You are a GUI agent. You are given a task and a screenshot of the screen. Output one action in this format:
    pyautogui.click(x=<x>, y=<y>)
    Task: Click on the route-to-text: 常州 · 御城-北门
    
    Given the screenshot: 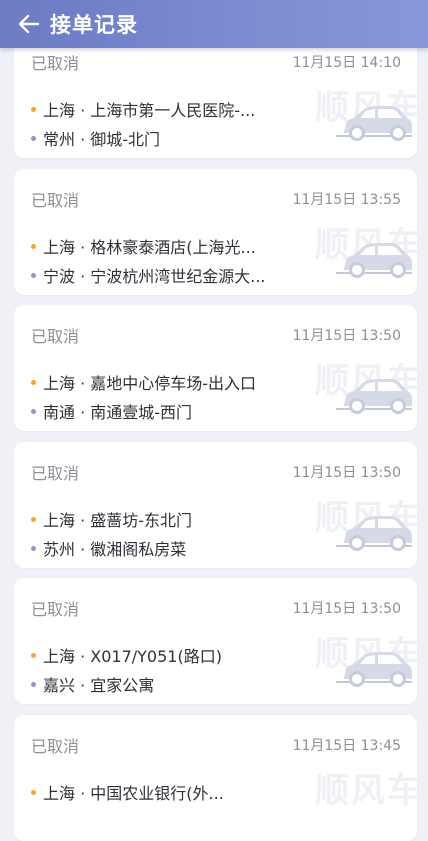 What is the action you would take?
    pyautogui.click(x=102, y=139)
    